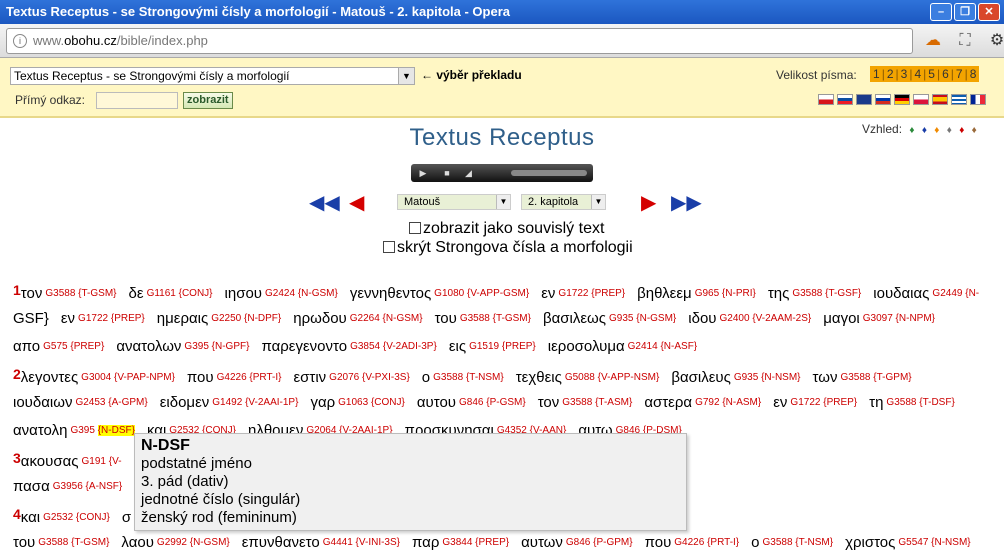 The width and height of the screenshot is (1004, 560). I want to click on flag-pl-icon, so click(921, 99).